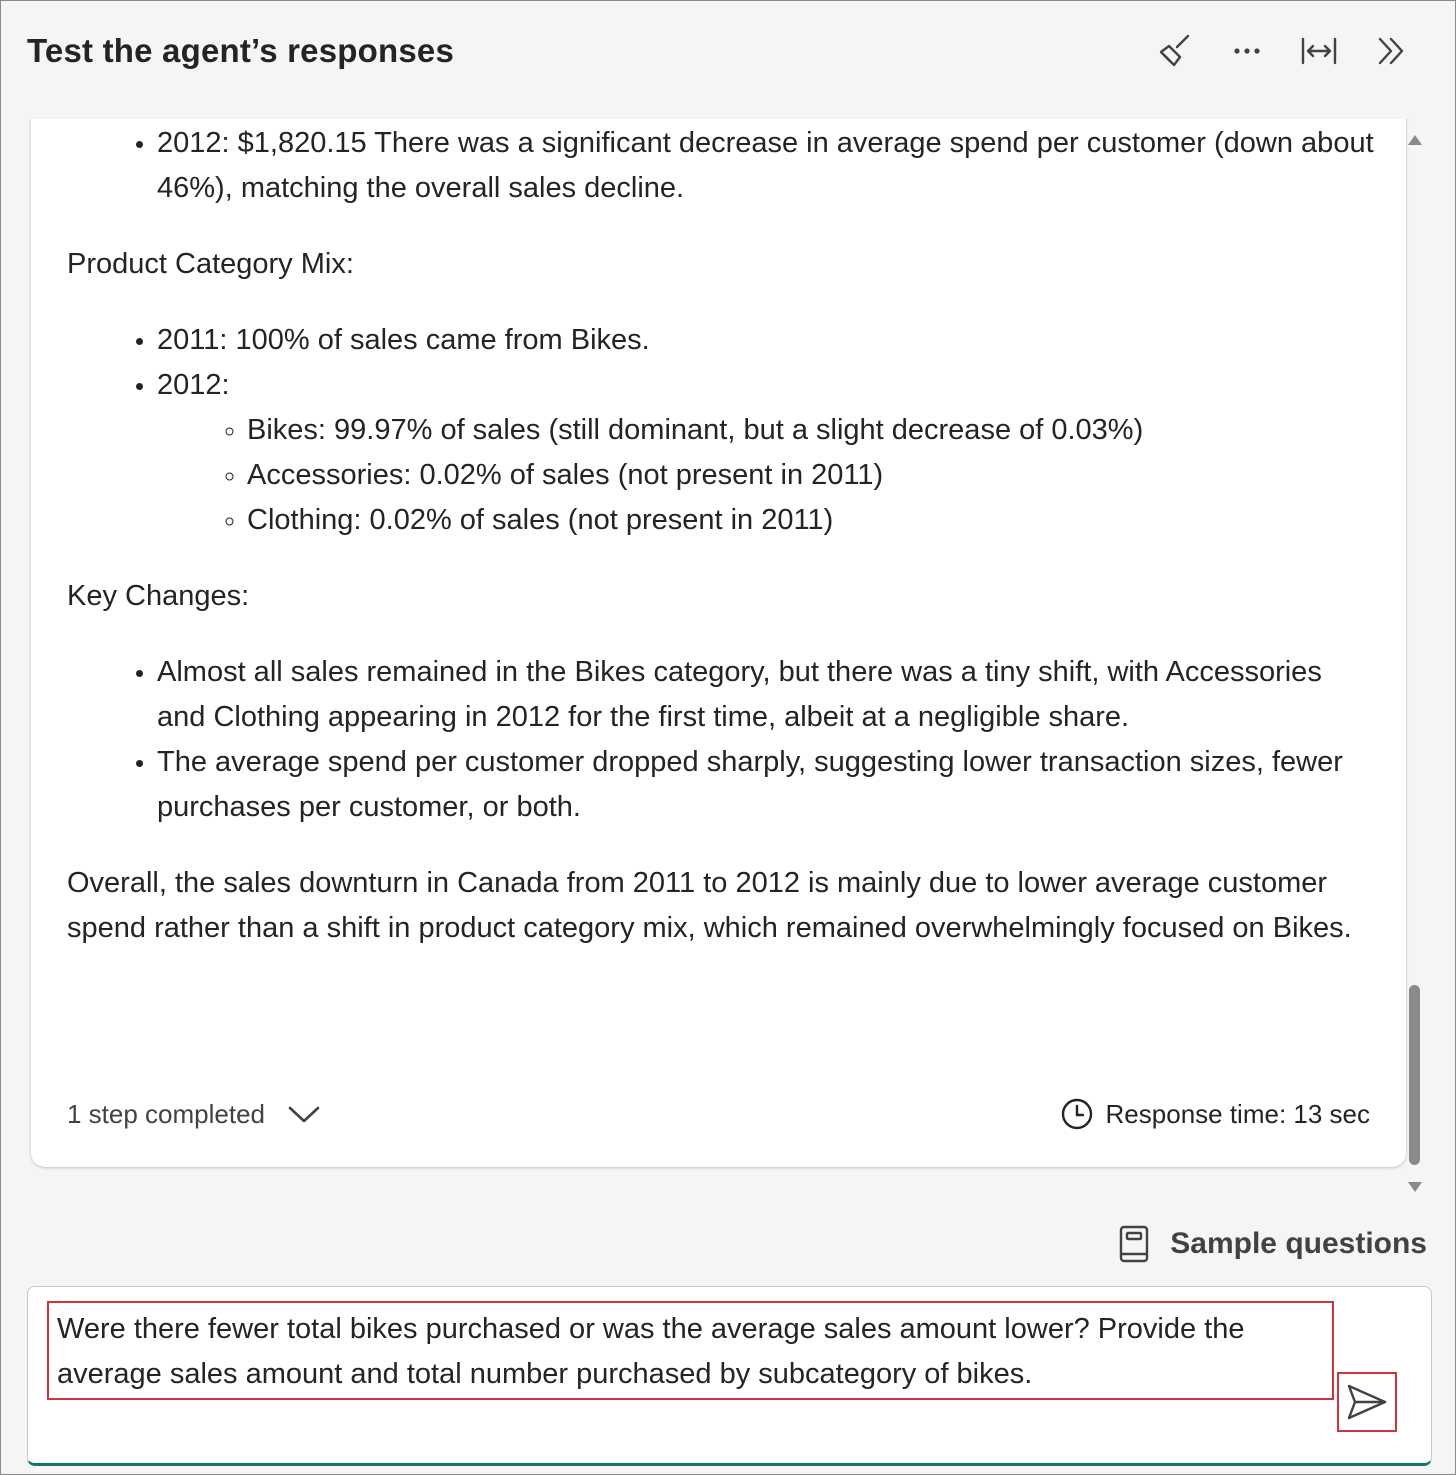 The image size is (1456, 1475). Describe the element at coordinates (1415, 658) in the screenshot. I see `chat-scrollbar` at that location.